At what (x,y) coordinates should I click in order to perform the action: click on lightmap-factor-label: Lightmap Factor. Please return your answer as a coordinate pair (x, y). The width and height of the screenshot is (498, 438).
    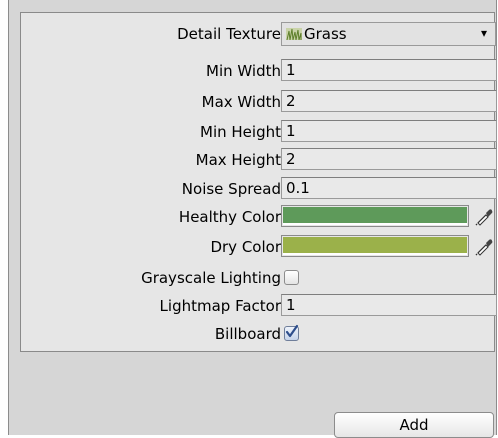
    Looking at the image, I should click on (220, 306).